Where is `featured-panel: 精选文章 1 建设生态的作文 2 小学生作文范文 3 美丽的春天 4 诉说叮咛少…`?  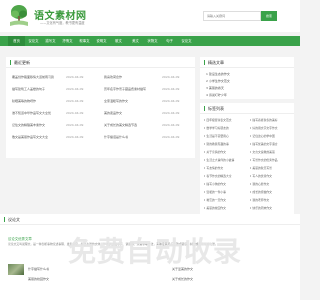
featured-panel: 精选文章 1 建设生态的作文 2 小学生作文范文 3 美丽的春天 4 诉说叮咛少… is located at coordinates (247, 78).